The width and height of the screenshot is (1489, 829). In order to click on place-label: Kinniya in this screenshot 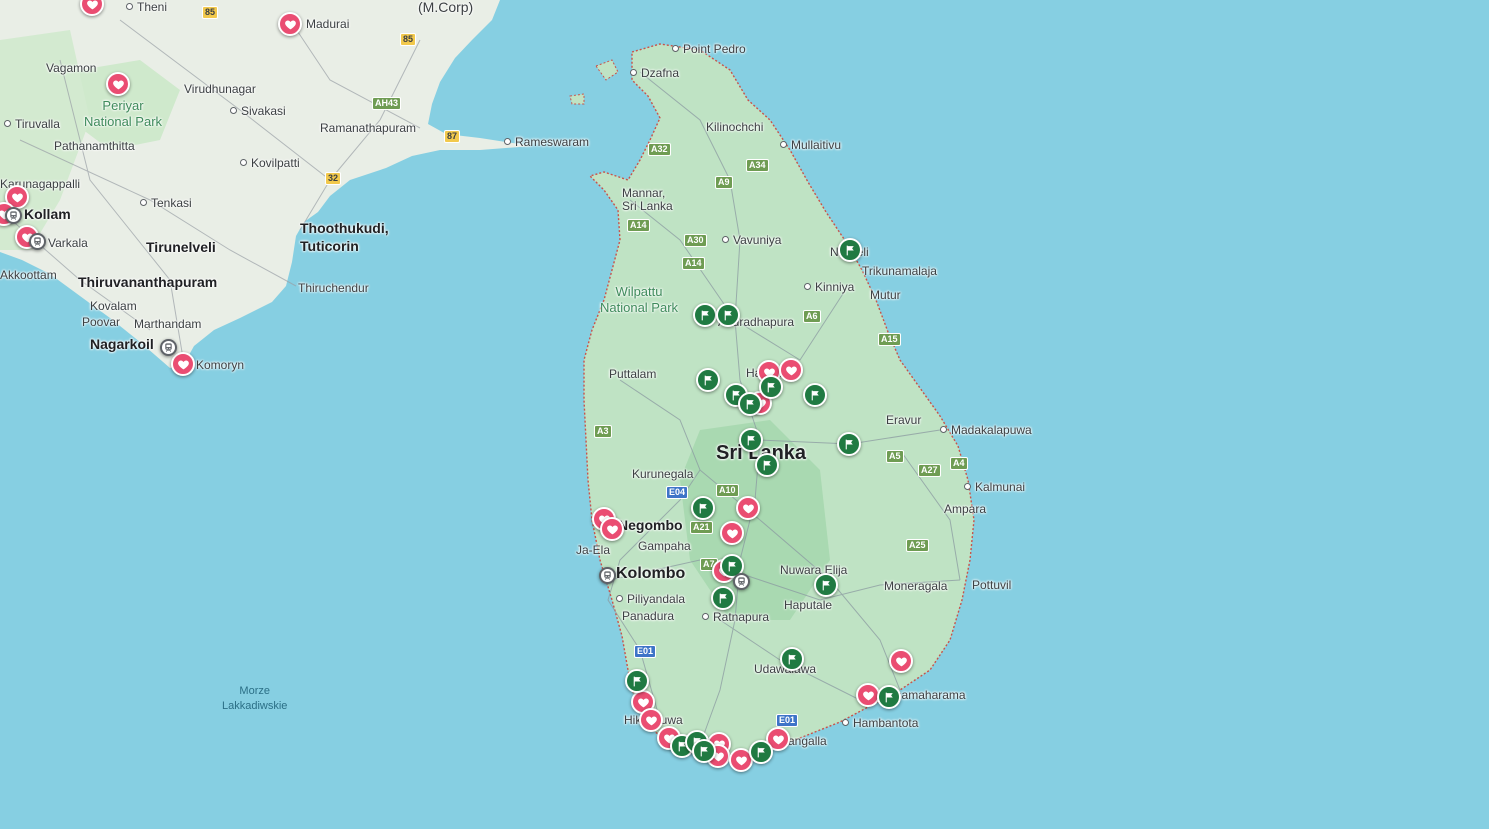, I will do `click(829, 287)`.